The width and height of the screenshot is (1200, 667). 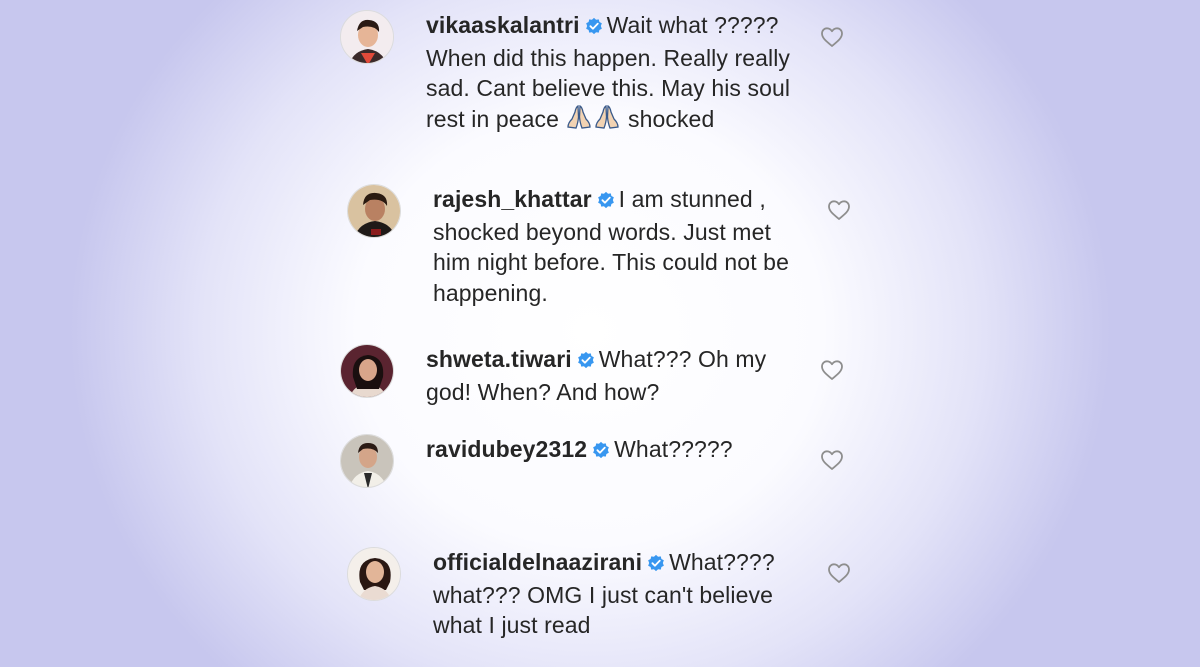 I want to click on comment-username: officialdelnaazirani, so click(x=537, y=562).